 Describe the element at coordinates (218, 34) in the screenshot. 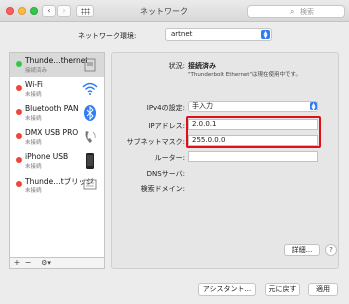

I see `location-select: artnet ▲ ▼` at that location.